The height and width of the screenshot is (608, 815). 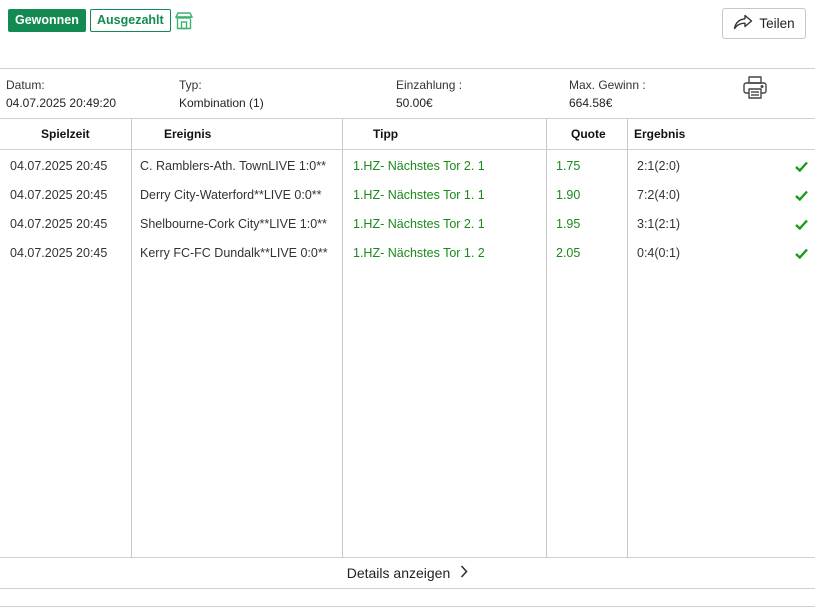 What do you see at coordinates (660, 134) in the screenshot?
I see `header-result: Ergebnis` at bounding box center [660, 134].